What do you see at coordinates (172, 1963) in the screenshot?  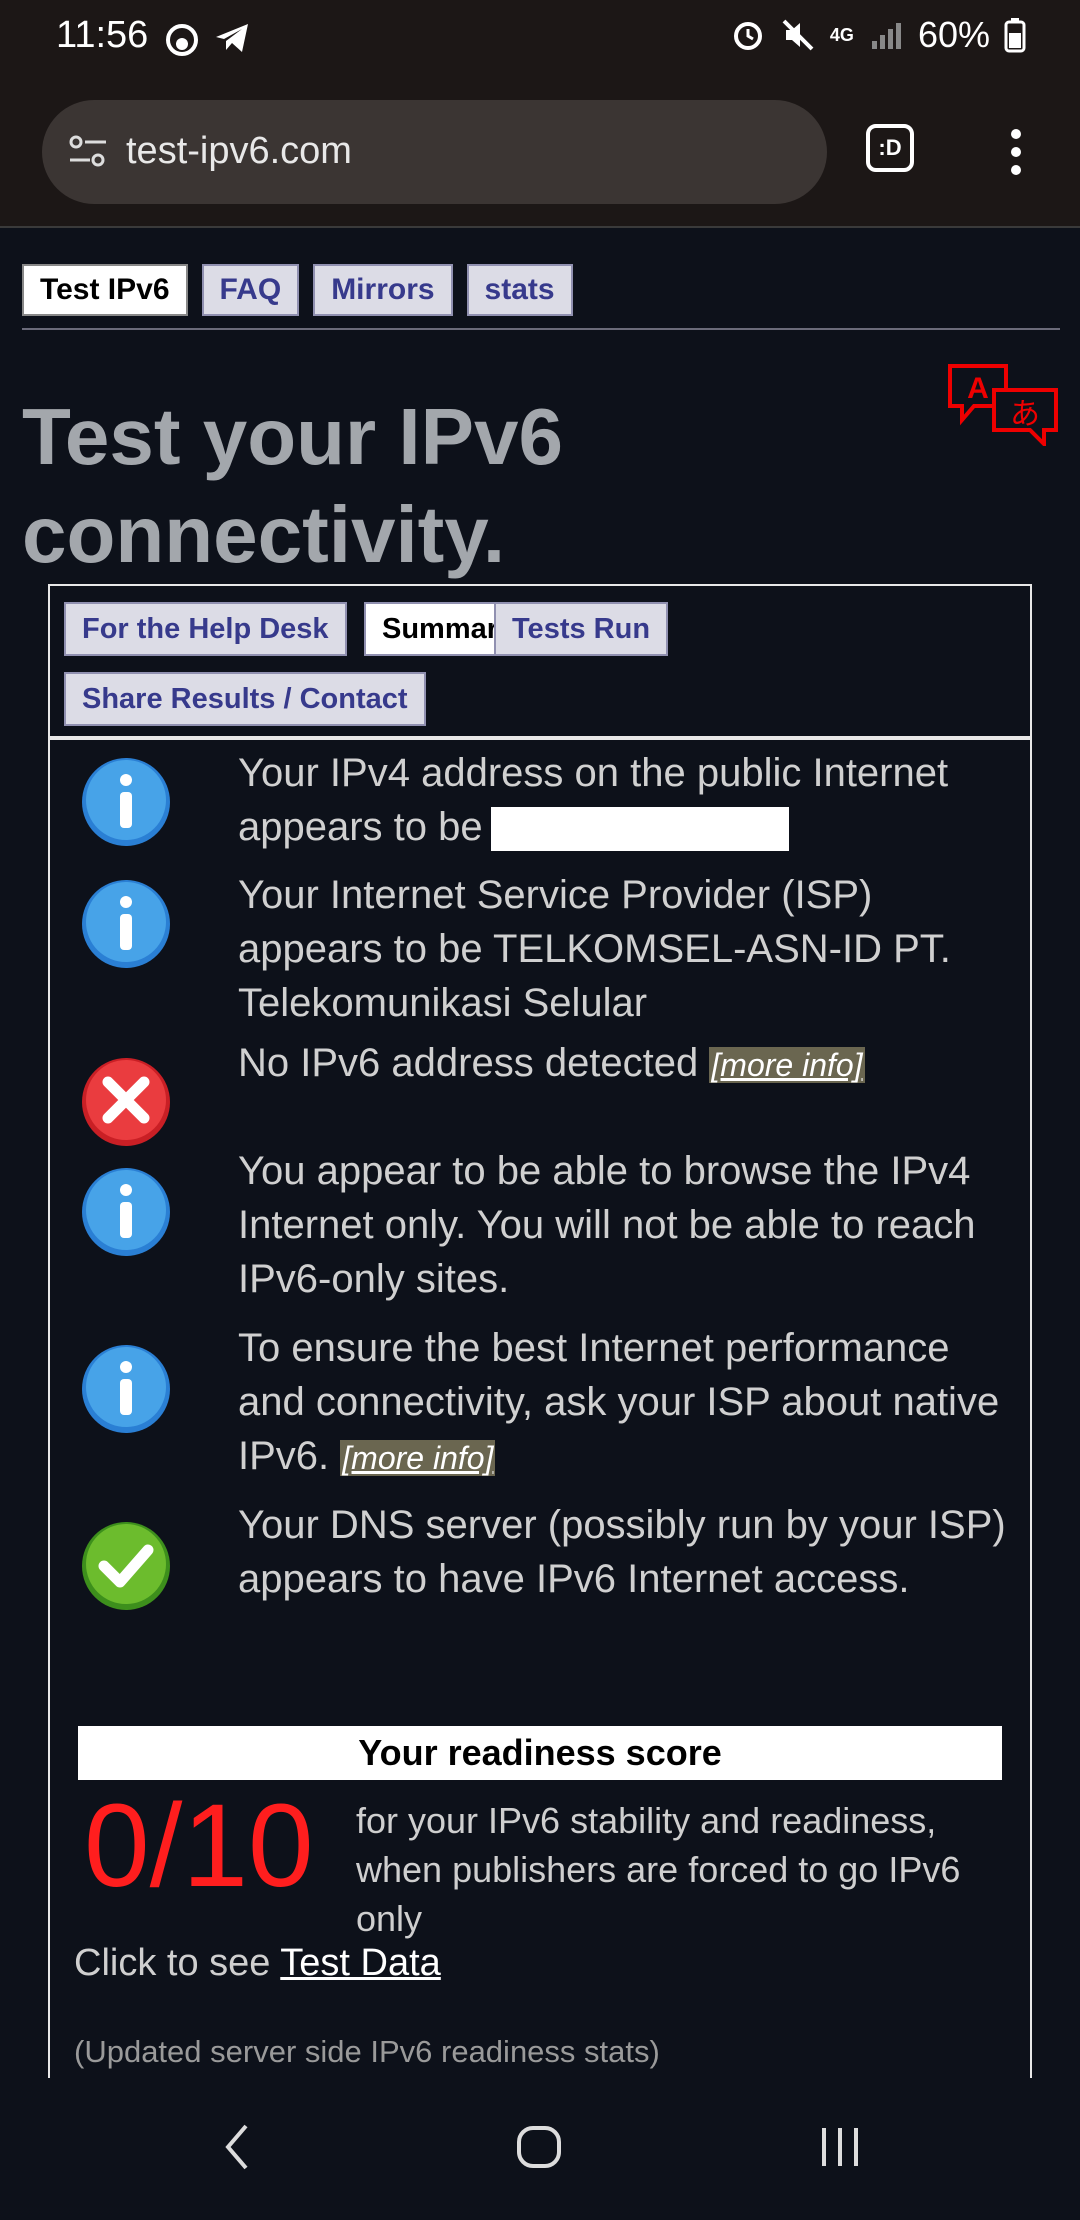 I see `click-prefix: Click to see` at bounding box center [172, 1963].